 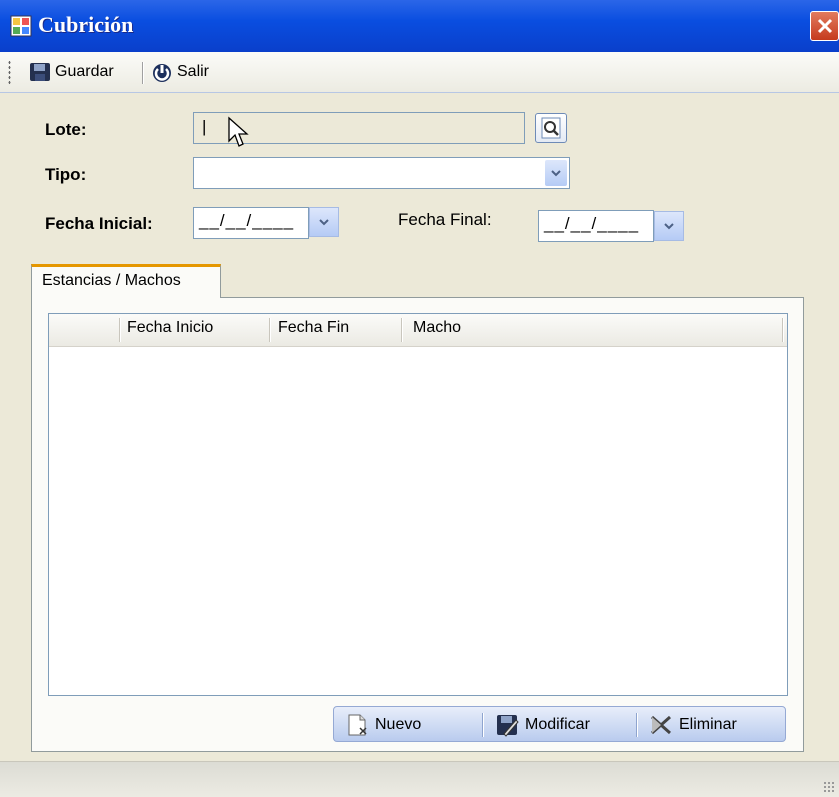 What do you see at coordinates (66, 174) in the screenshot?
I see `tipo-label: Tipo:` at bounding box center [66, 174].